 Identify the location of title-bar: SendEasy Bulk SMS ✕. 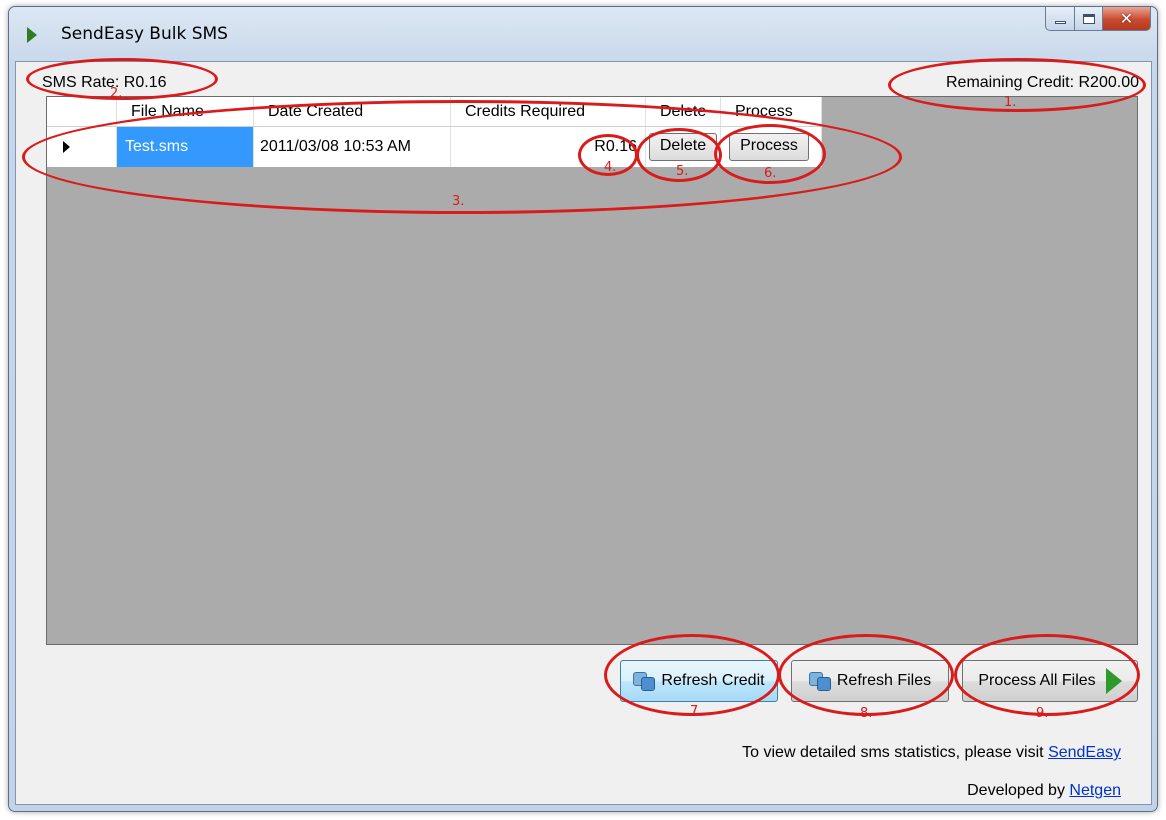
(583, 34).